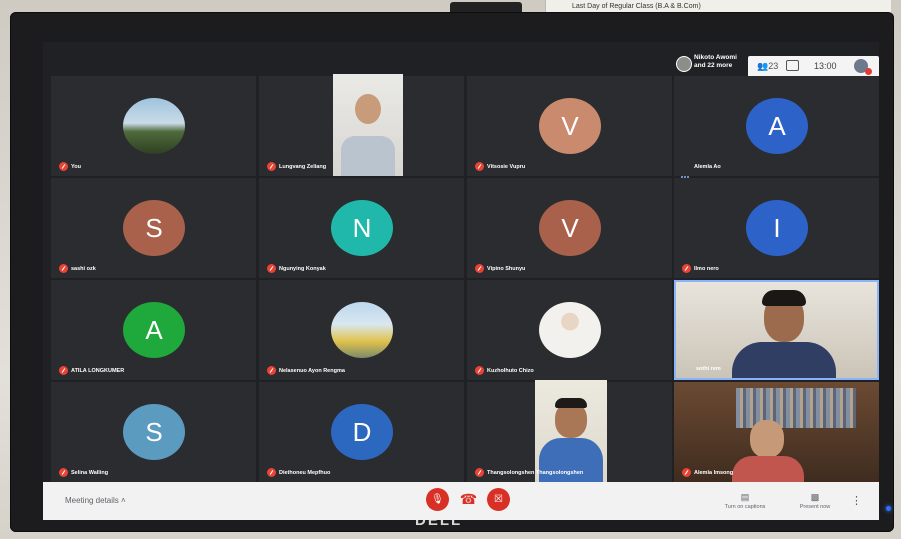  I want to click on participant-tile: Nelasenuo Ayon Rengma, so click(361, 330).